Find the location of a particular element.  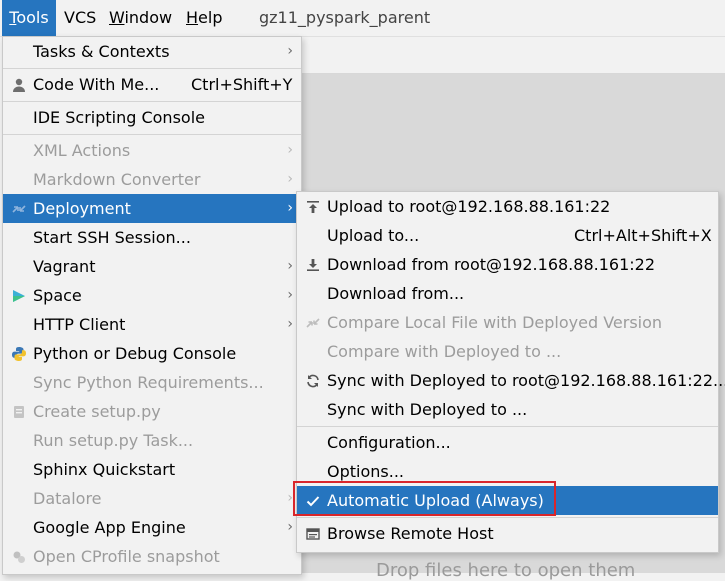

menu-item-label: Browse Remote Host is located at coordinates (410, 533).